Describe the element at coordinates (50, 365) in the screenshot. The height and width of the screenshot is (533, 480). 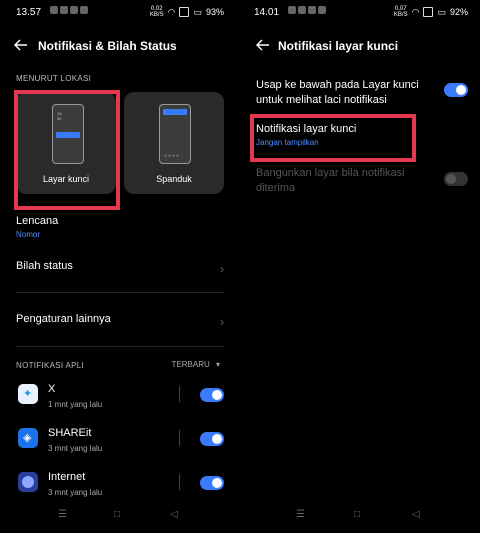
I see `section-apps: NOTIFIKASI APLI` at that location.